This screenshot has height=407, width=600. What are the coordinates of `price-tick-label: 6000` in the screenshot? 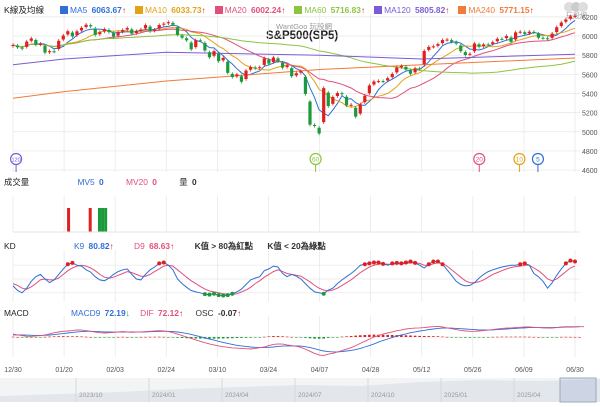 It's located at (590, 37).